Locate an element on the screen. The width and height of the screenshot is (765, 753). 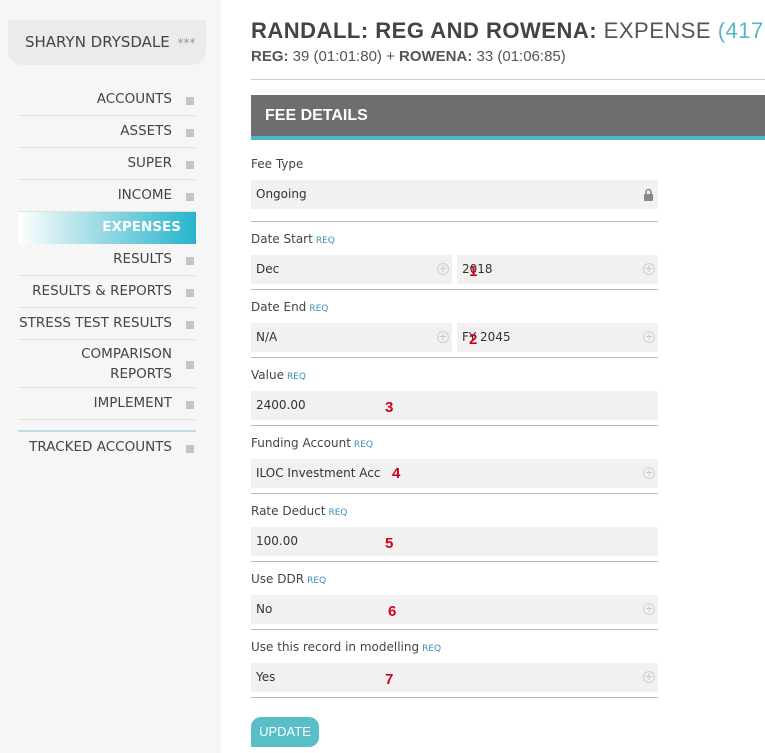
field-use-ddr: Use DDR REQ No + 6 is located at coordinates (454, 596).